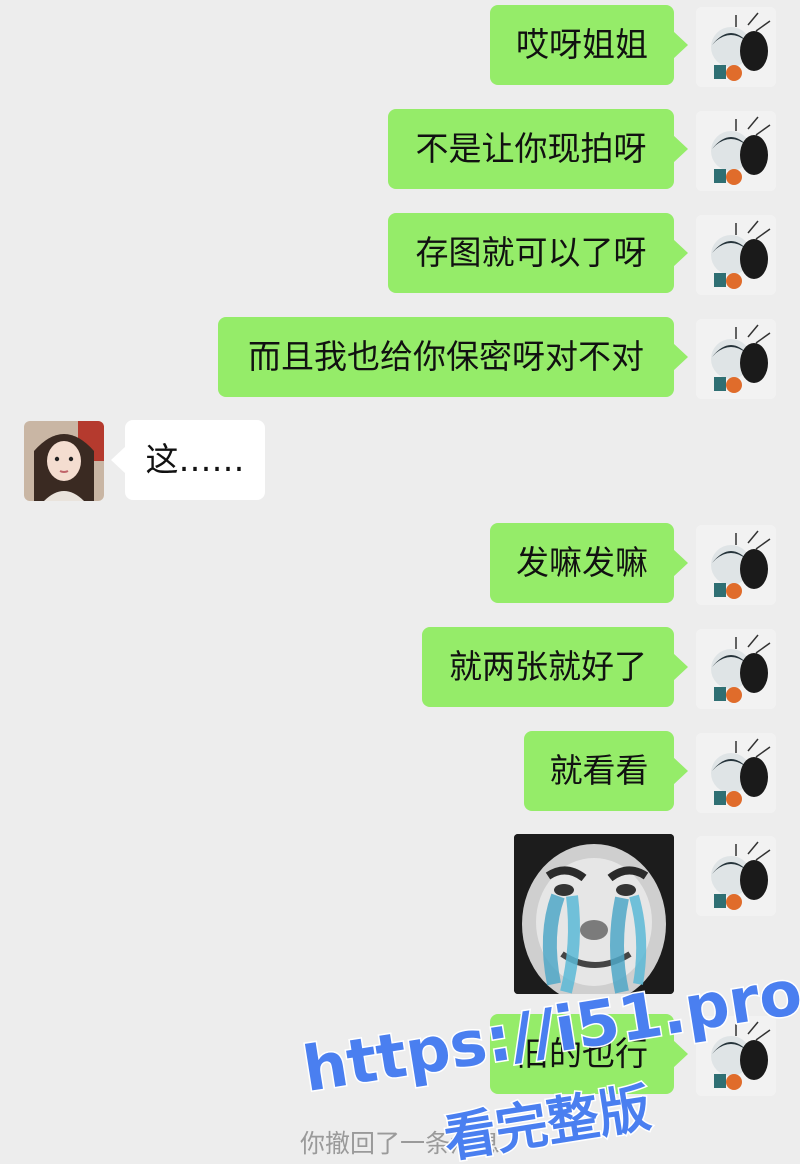  I want to click on recall-system-note: 你撤回了一条消息, so click(399, 1143).